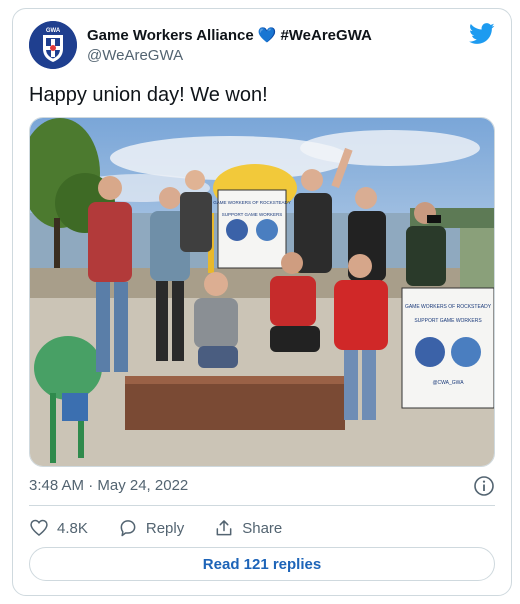  What do you see at coordinates (262, 564) in the screenshot?
I see `read-replies-button: Read 121 replies` at bounding box center [262, 564].